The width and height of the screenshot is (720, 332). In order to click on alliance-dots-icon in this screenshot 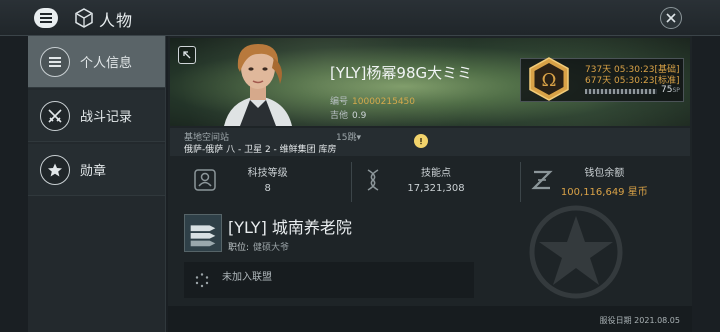, I will do `click(202, 280)`.